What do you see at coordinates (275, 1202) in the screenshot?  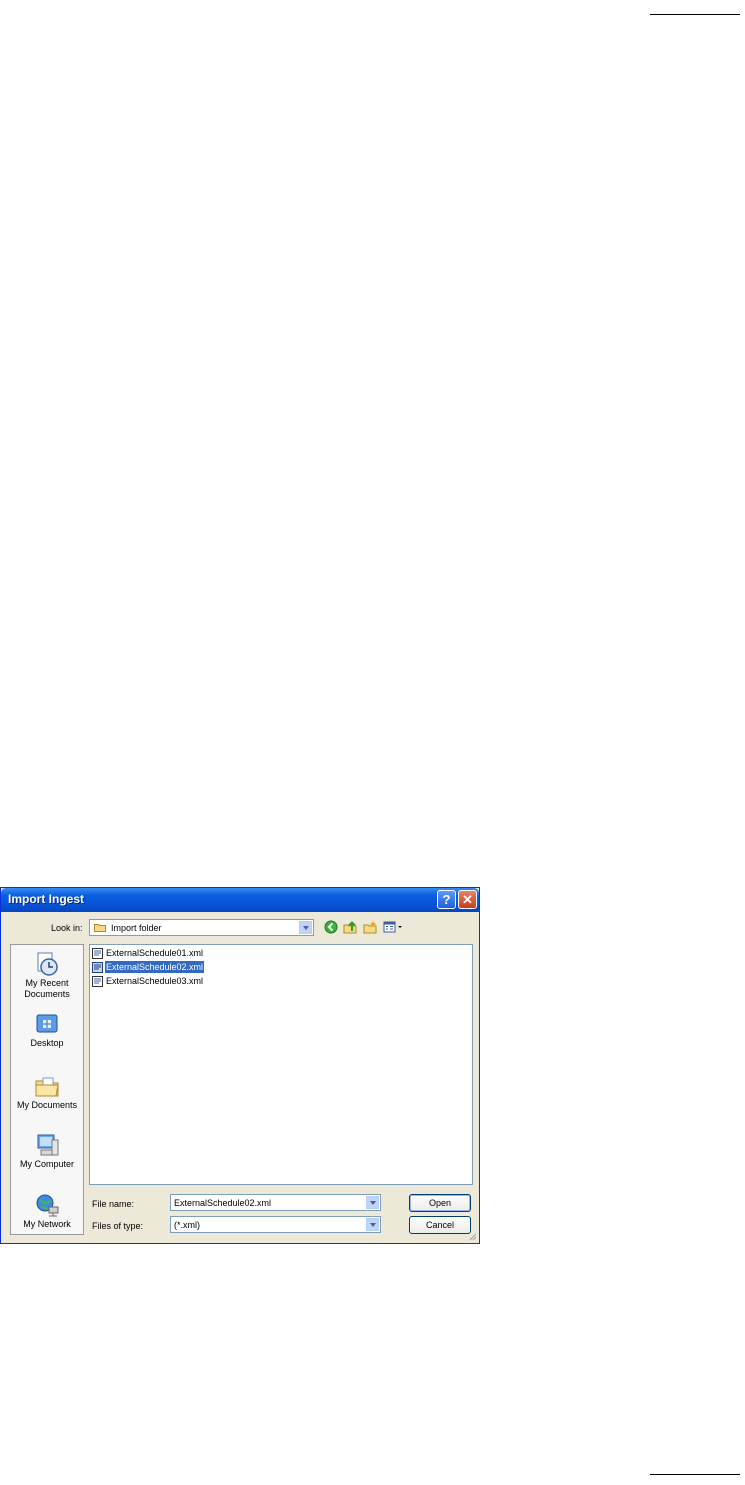 I see `file-name-field: ExternalSchedule02.xml` at bounding box center [275, 1202].